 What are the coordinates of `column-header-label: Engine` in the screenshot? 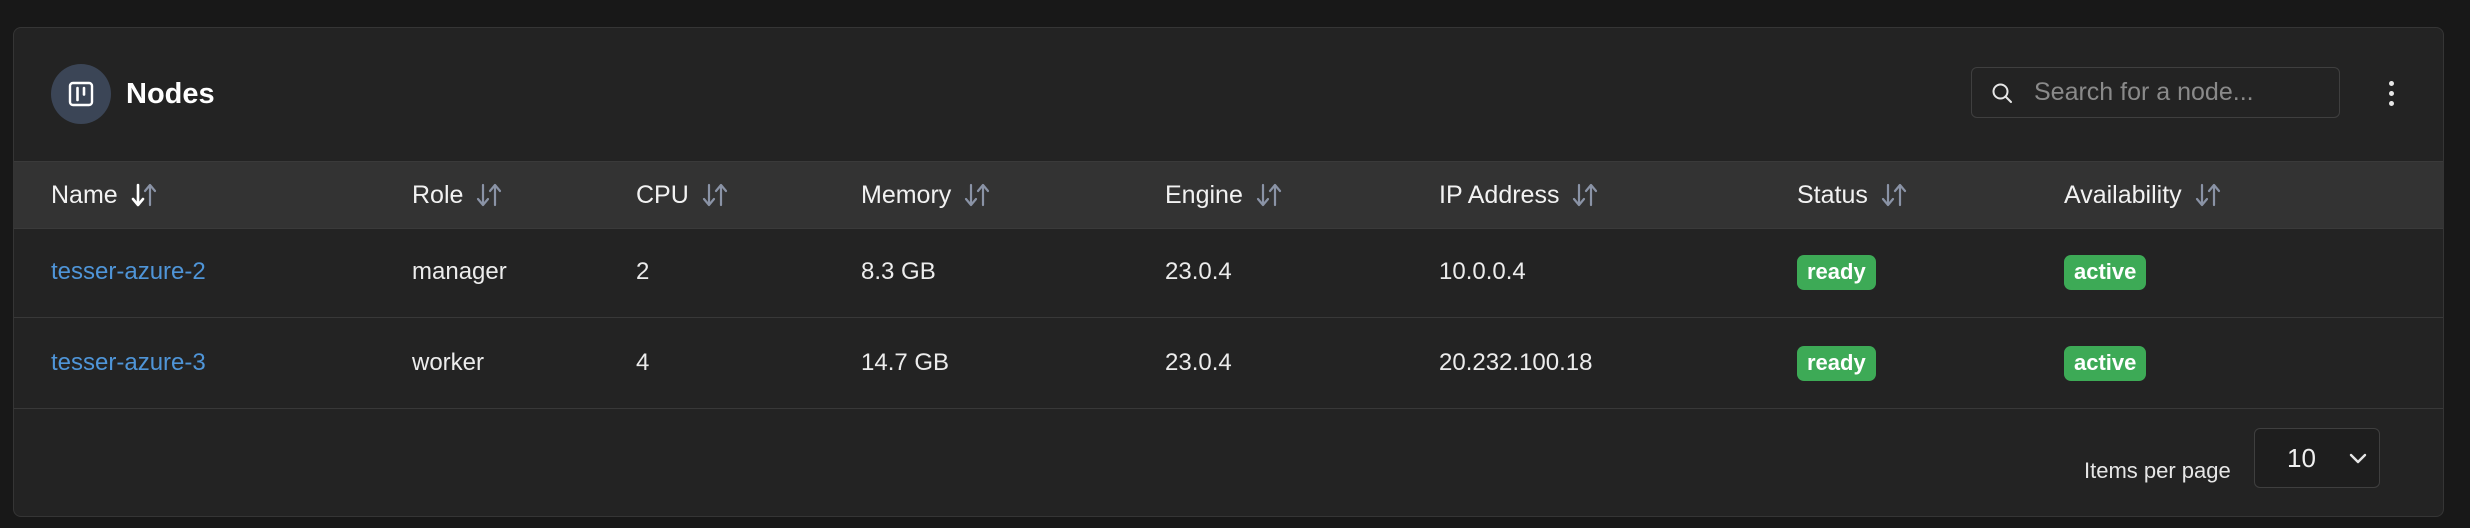 It's located at (1204, 194).